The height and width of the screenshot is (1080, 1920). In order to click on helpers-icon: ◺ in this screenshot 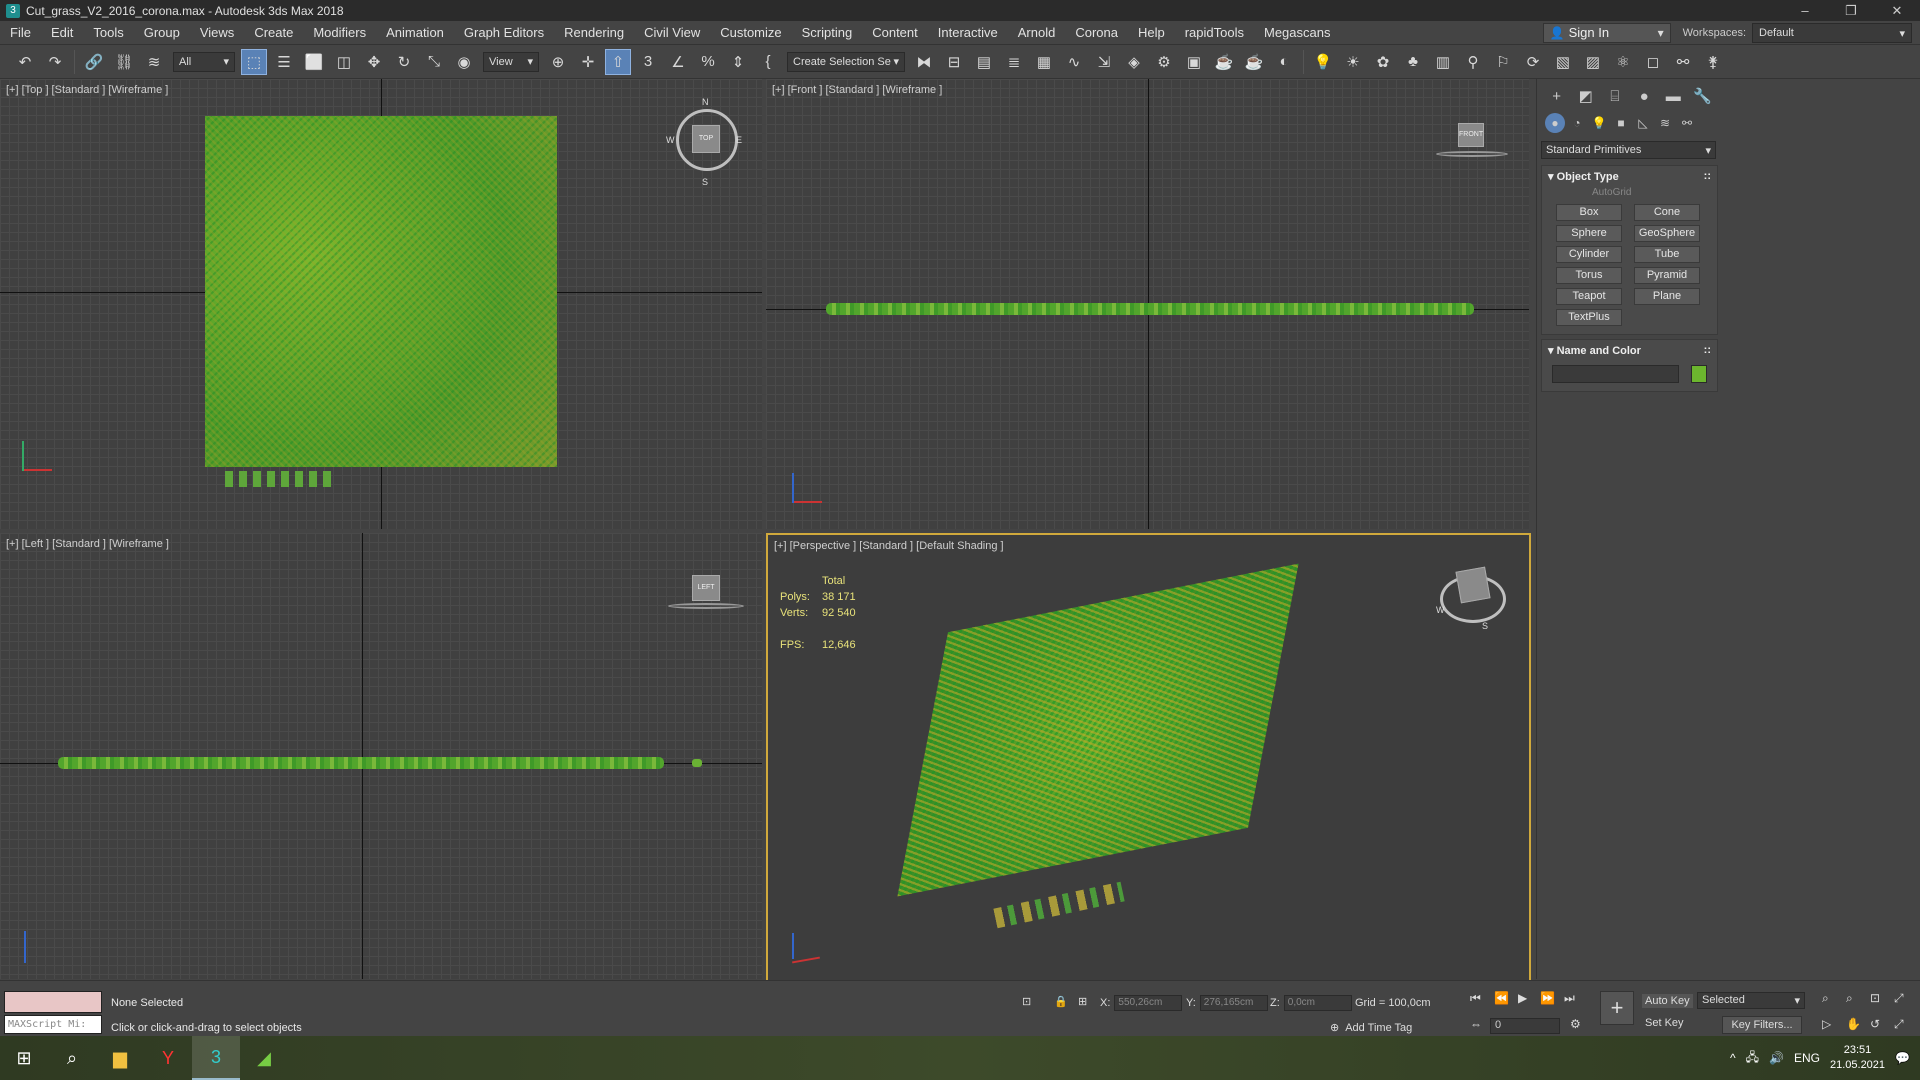, I will do `click(1643, 123)`.